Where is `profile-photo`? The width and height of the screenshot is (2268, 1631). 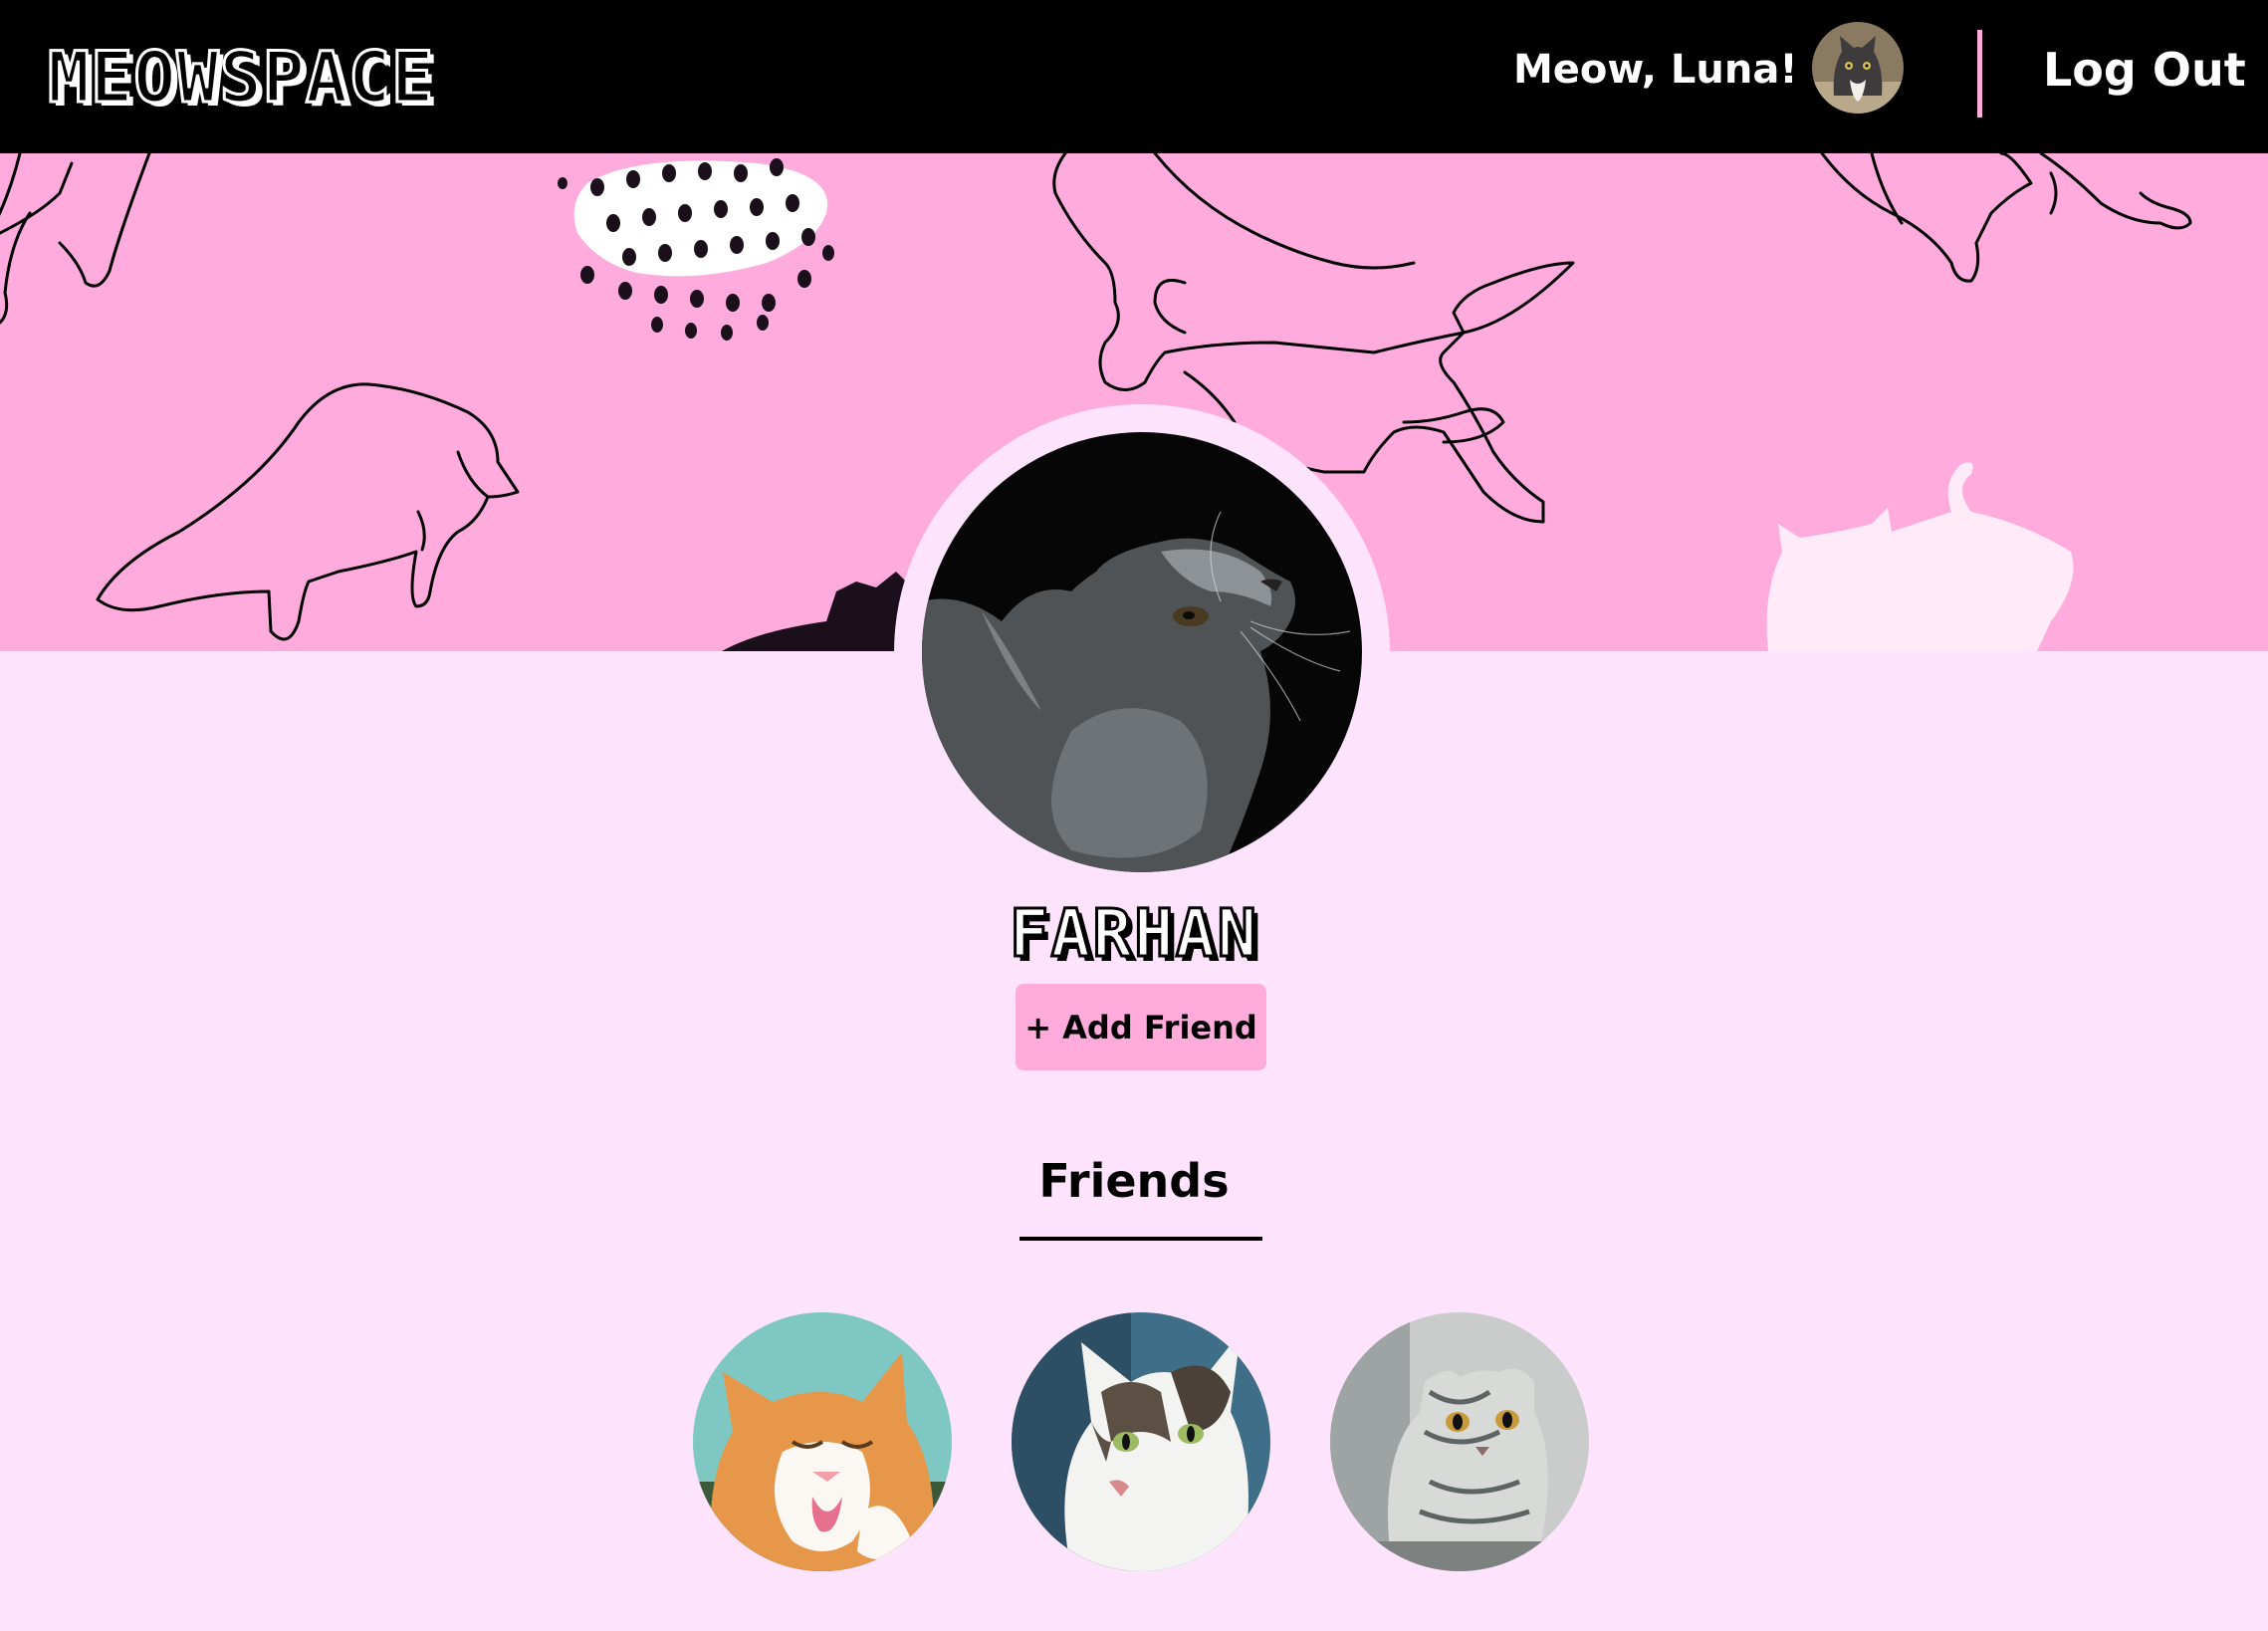
profile-photo is located at coordinates (1142, 652).